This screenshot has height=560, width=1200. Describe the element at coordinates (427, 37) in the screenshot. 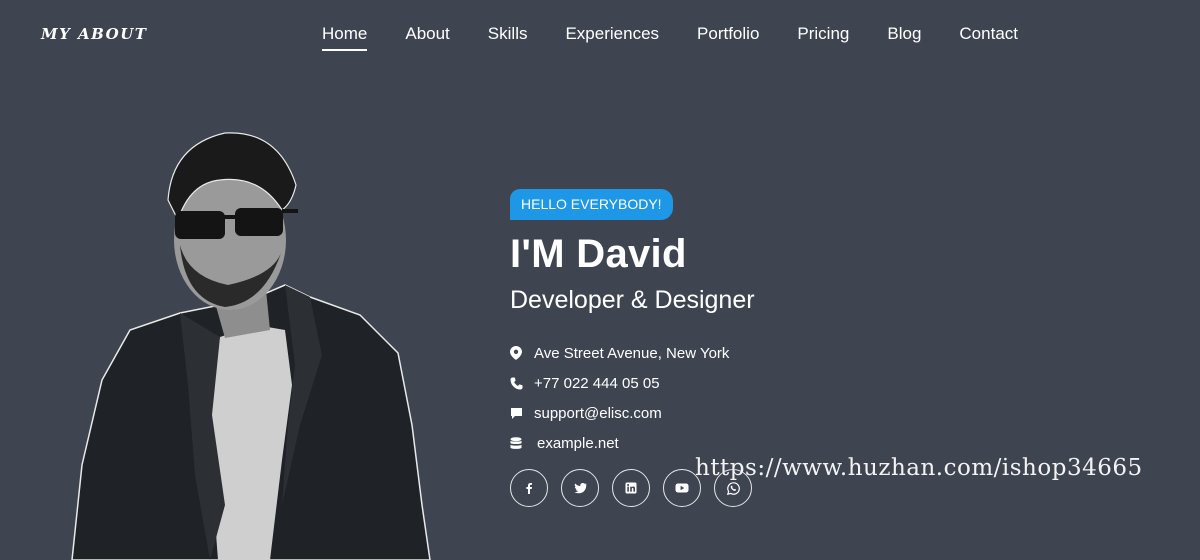

I see `nav-item-about: About` at that location.